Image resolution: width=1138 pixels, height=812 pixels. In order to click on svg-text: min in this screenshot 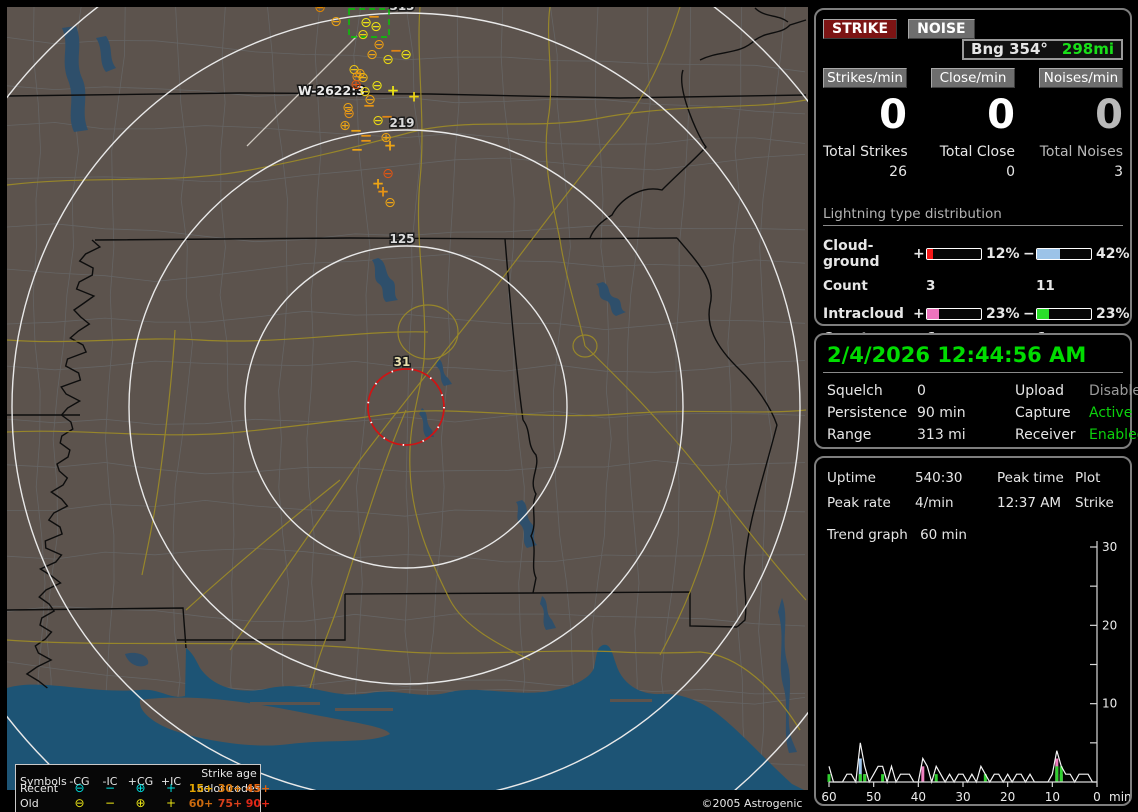, I will do `click(1119, 797)`.